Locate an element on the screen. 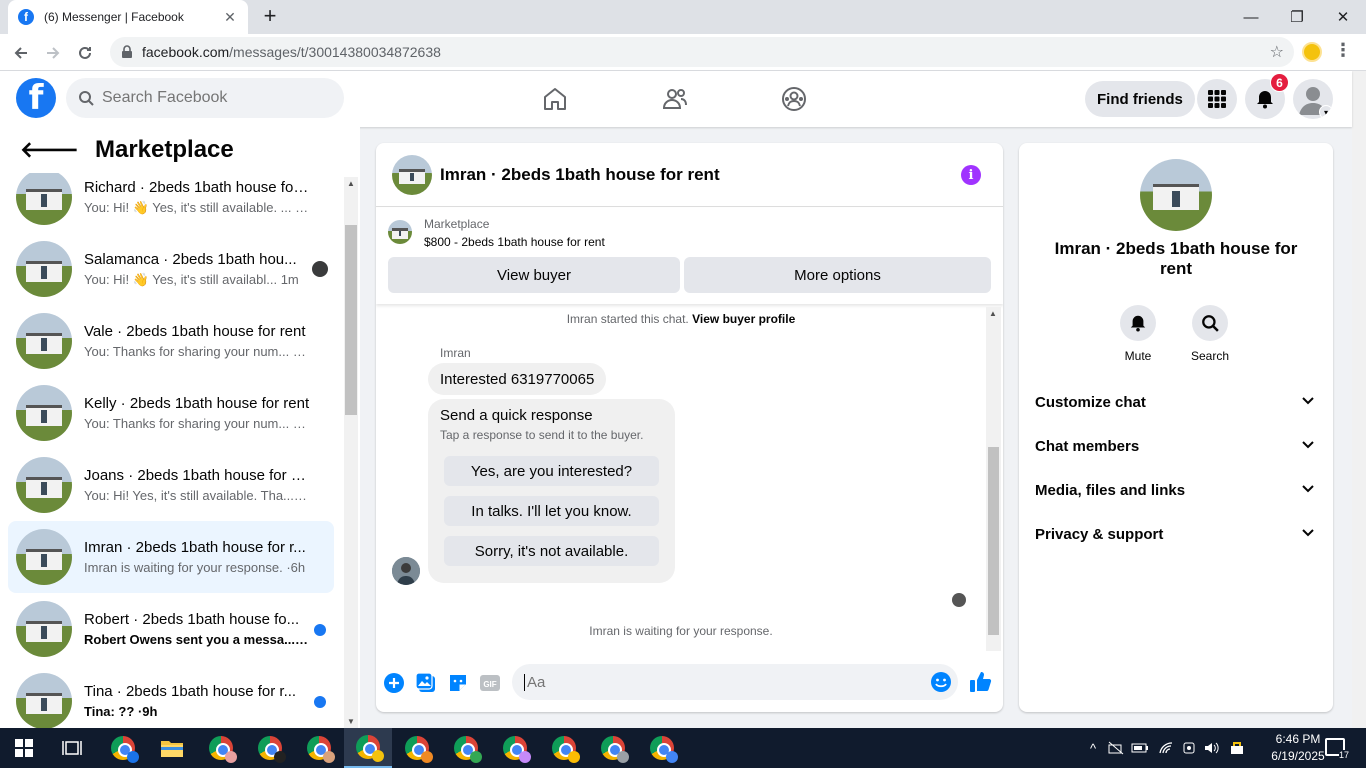 This screenshot has height=768, width=1366. chrome-profile-10-icon is located at coordinates (613, 748).